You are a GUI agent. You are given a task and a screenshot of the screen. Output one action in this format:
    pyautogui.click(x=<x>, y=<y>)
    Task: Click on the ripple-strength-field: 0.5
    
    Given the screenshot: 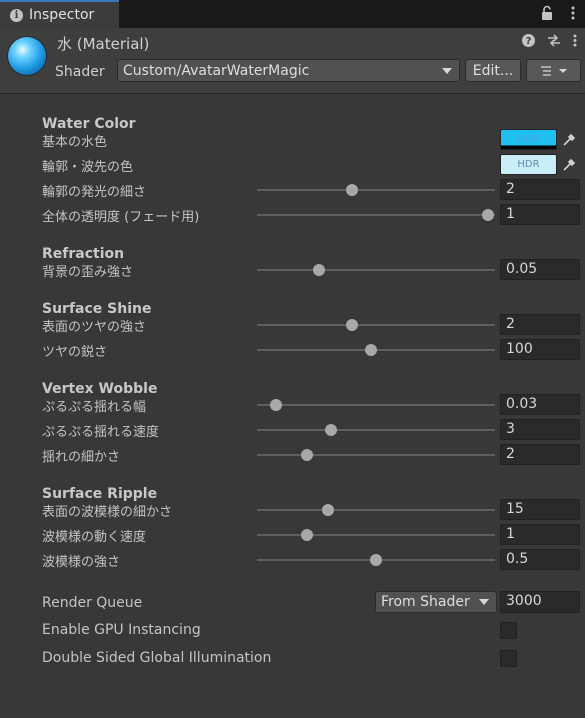 What is the action you would take?
    pyautogui.click(x=540, y=559)
    